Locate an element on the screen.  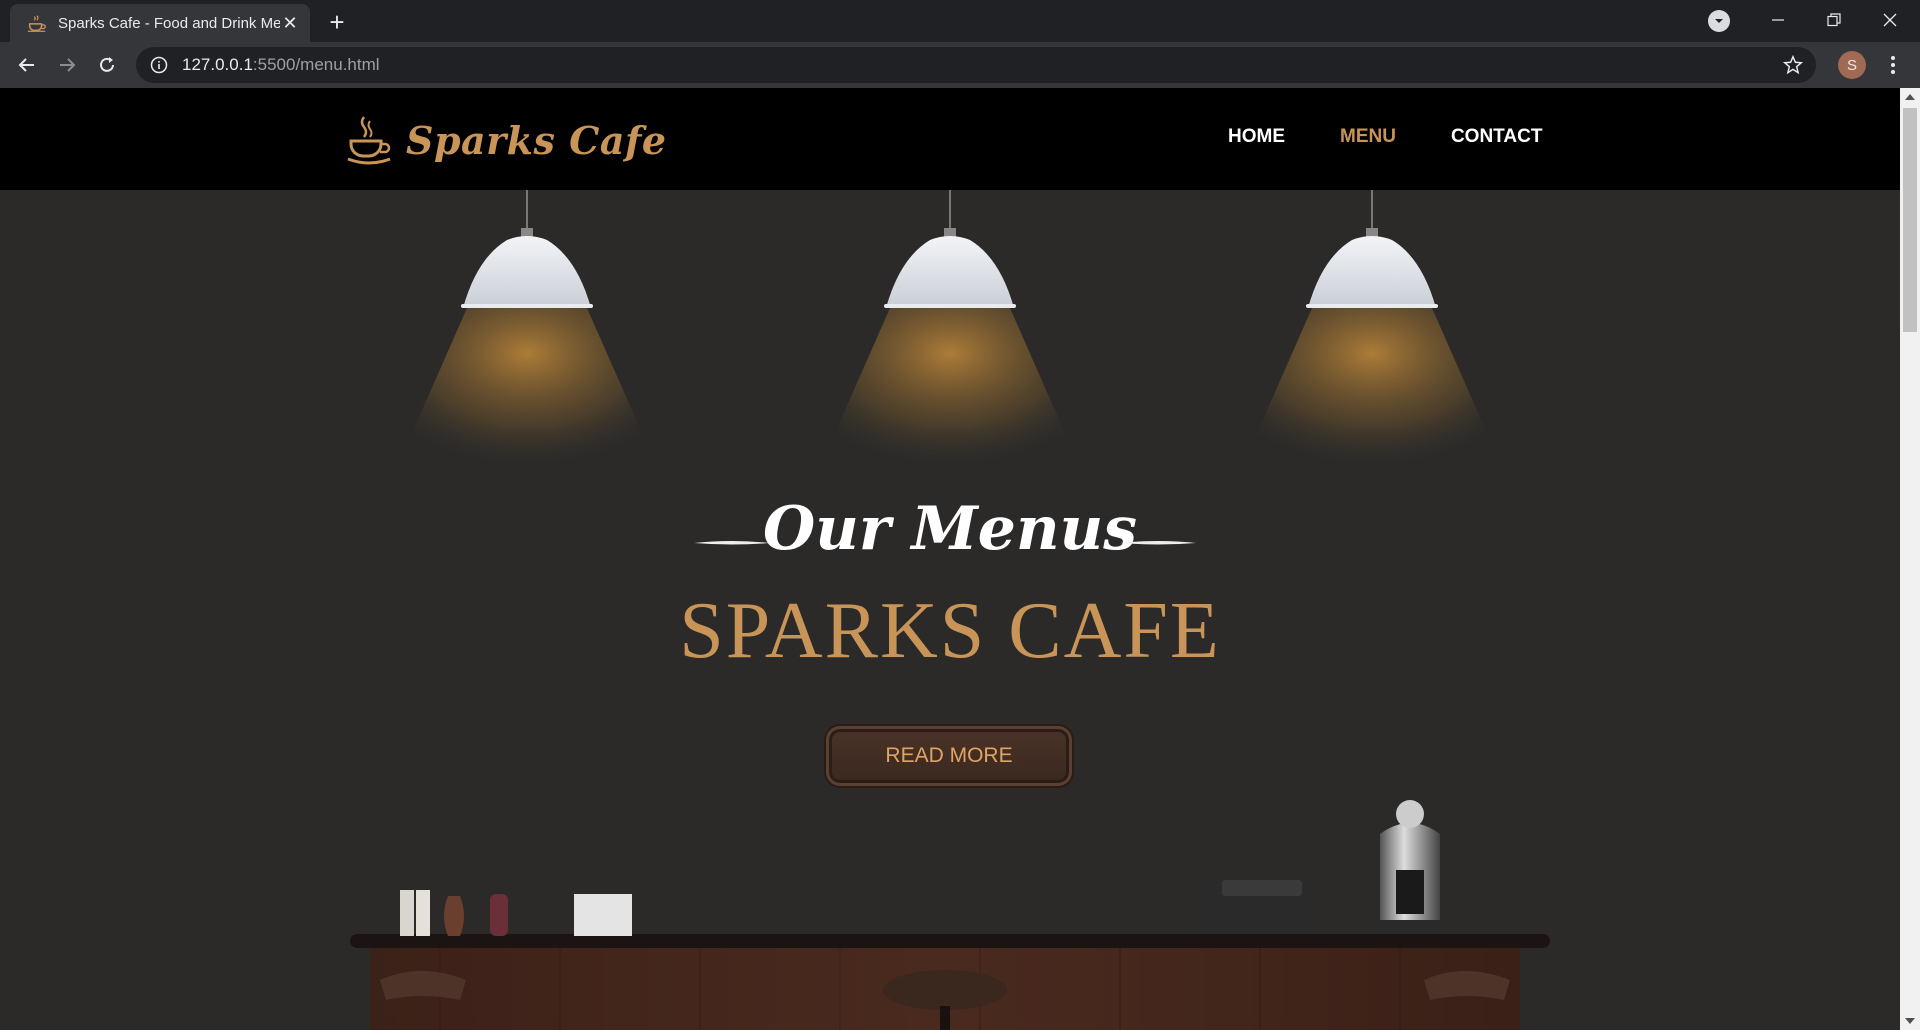
scroll-down-icon is located at coordinates (1910, 1021).